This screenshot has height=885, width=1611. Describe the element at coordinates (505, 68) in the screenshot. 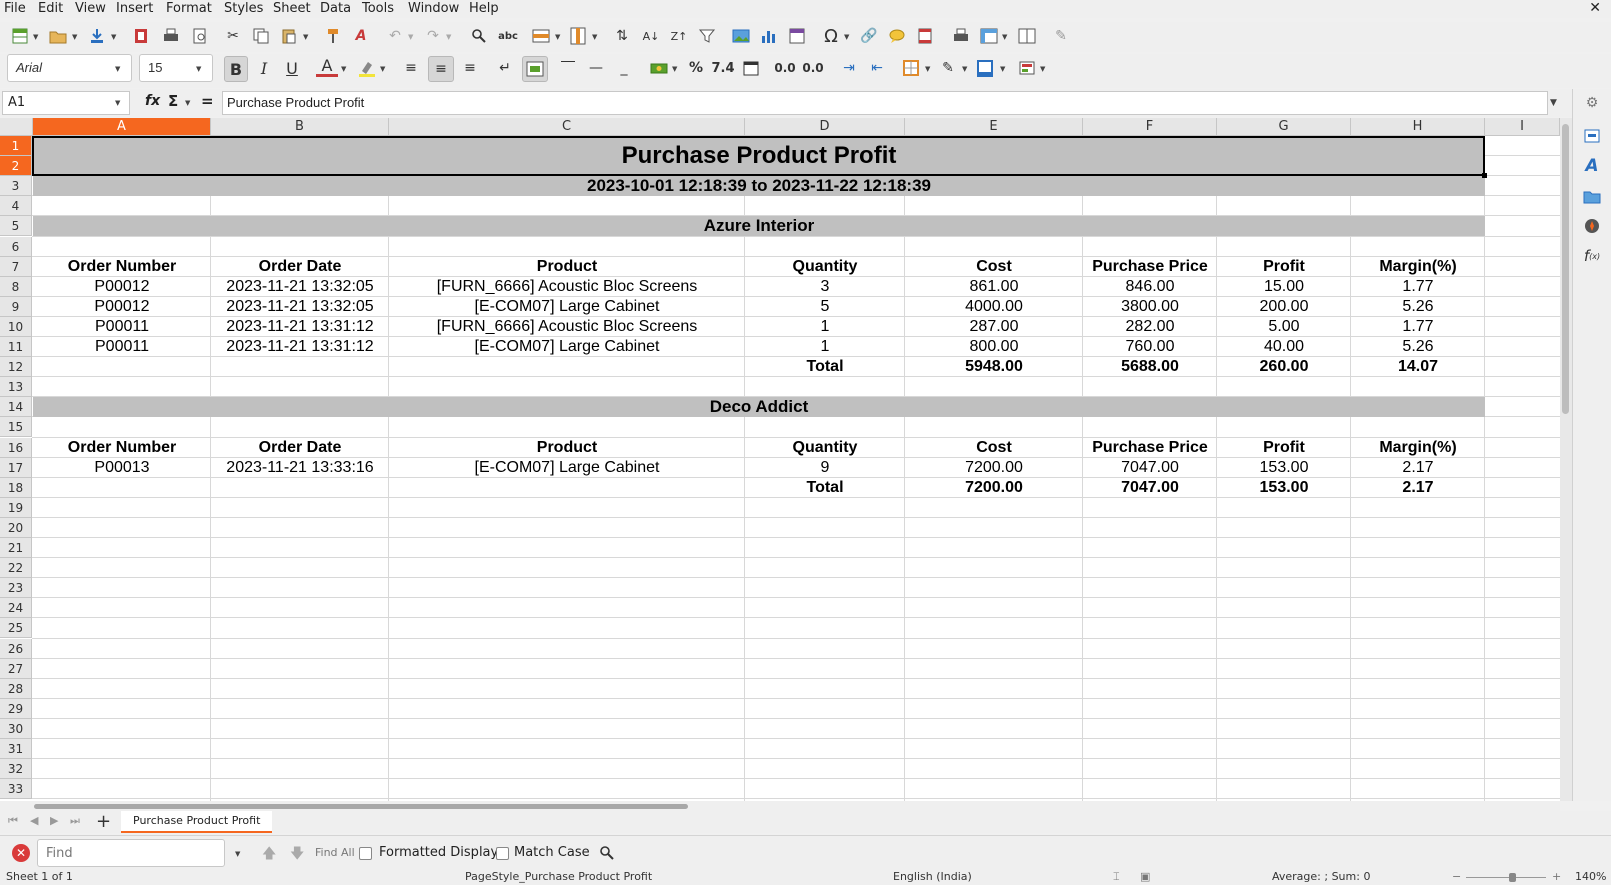

I see `wrap-text-icon: ↵` at that location.